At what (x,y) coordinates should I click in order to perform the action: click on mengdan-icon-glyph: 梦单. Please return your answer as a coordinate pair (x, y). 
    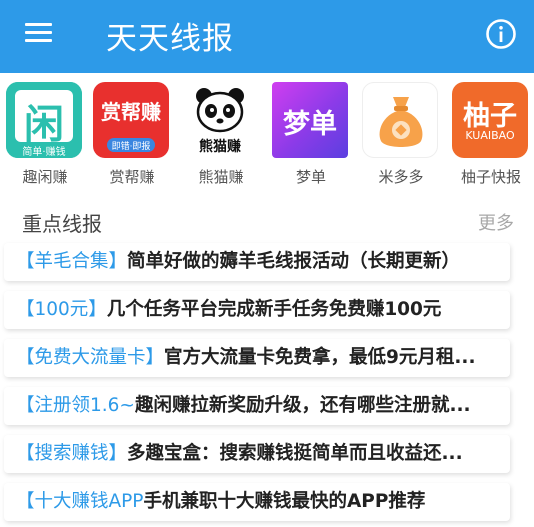
    Looking at the image, I should click on (310, 124).